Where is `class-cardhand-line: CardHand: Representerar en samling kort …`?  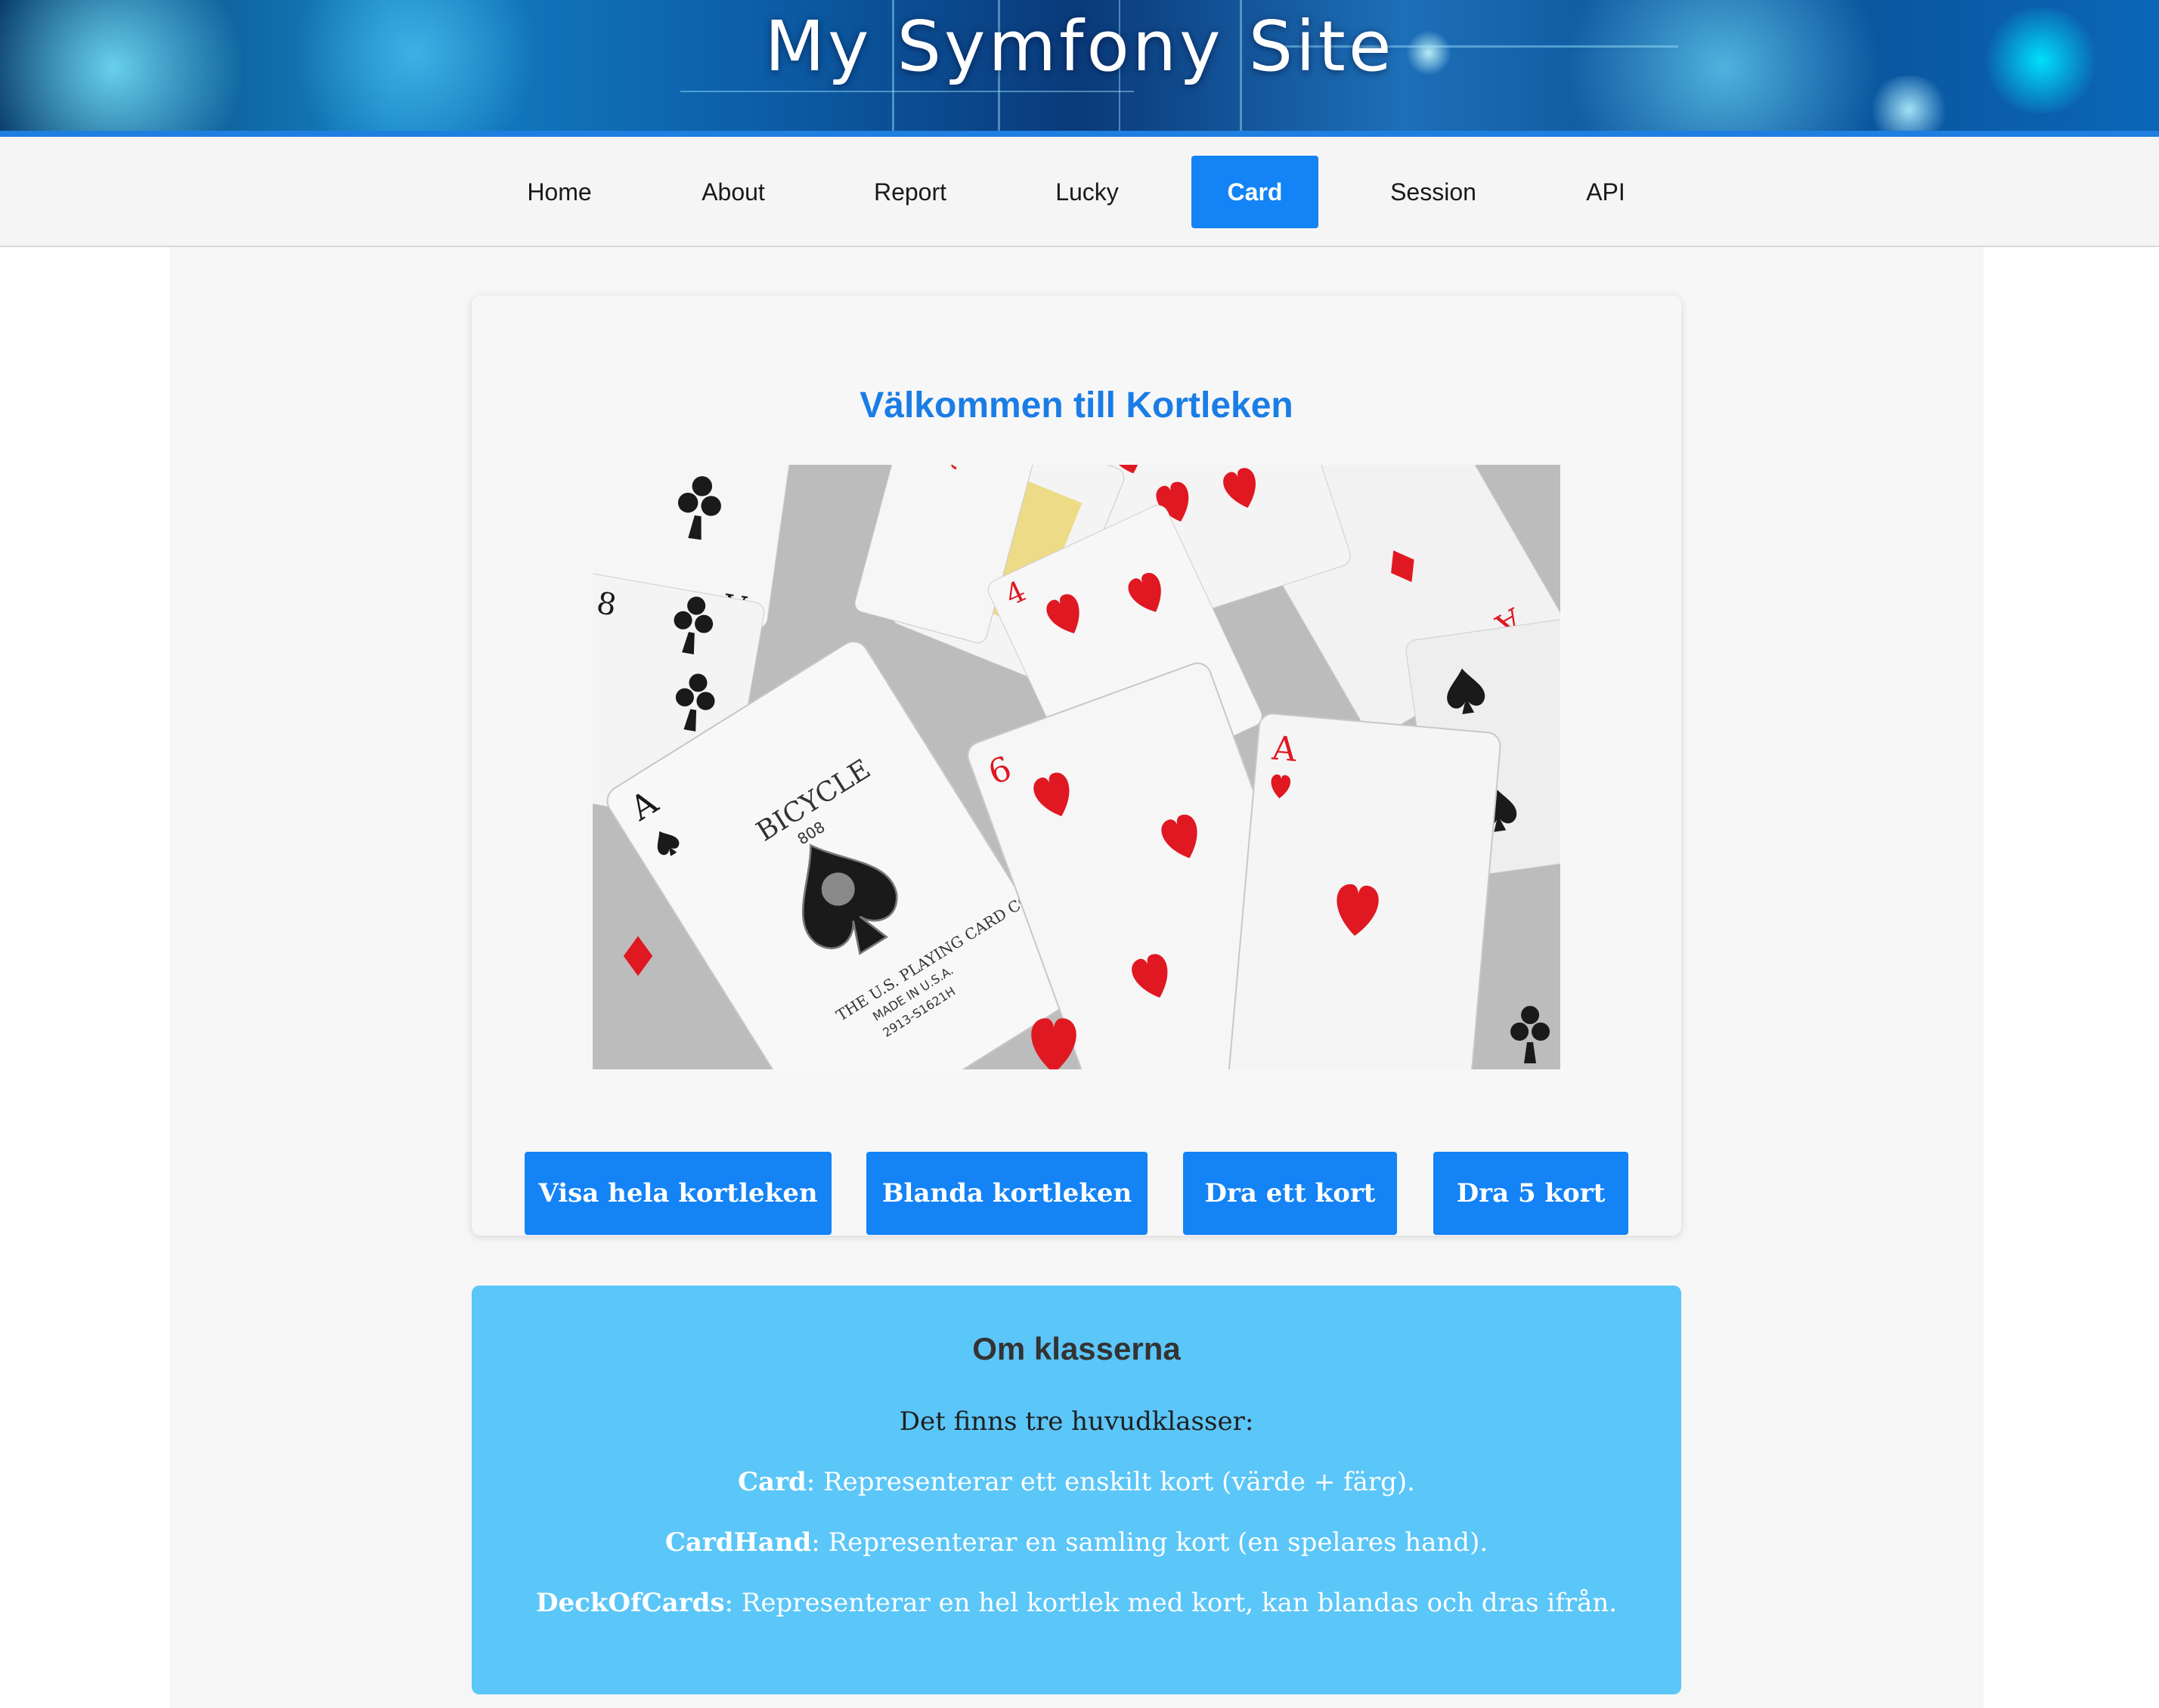 class-cardhand-line: CardHand: Representerar en samling kort … is located at coordinates (1076, 1542).